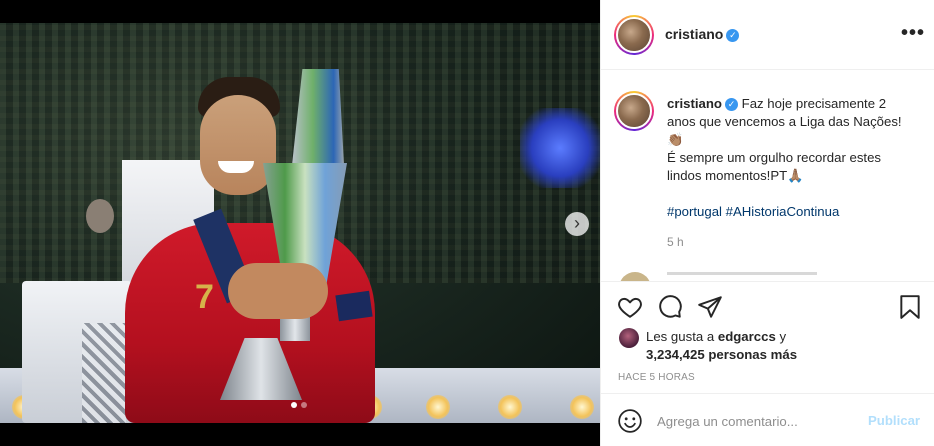 The width and height of the screenshot is (934, 446). I want to click on carousel-dot, so click(304, 405).